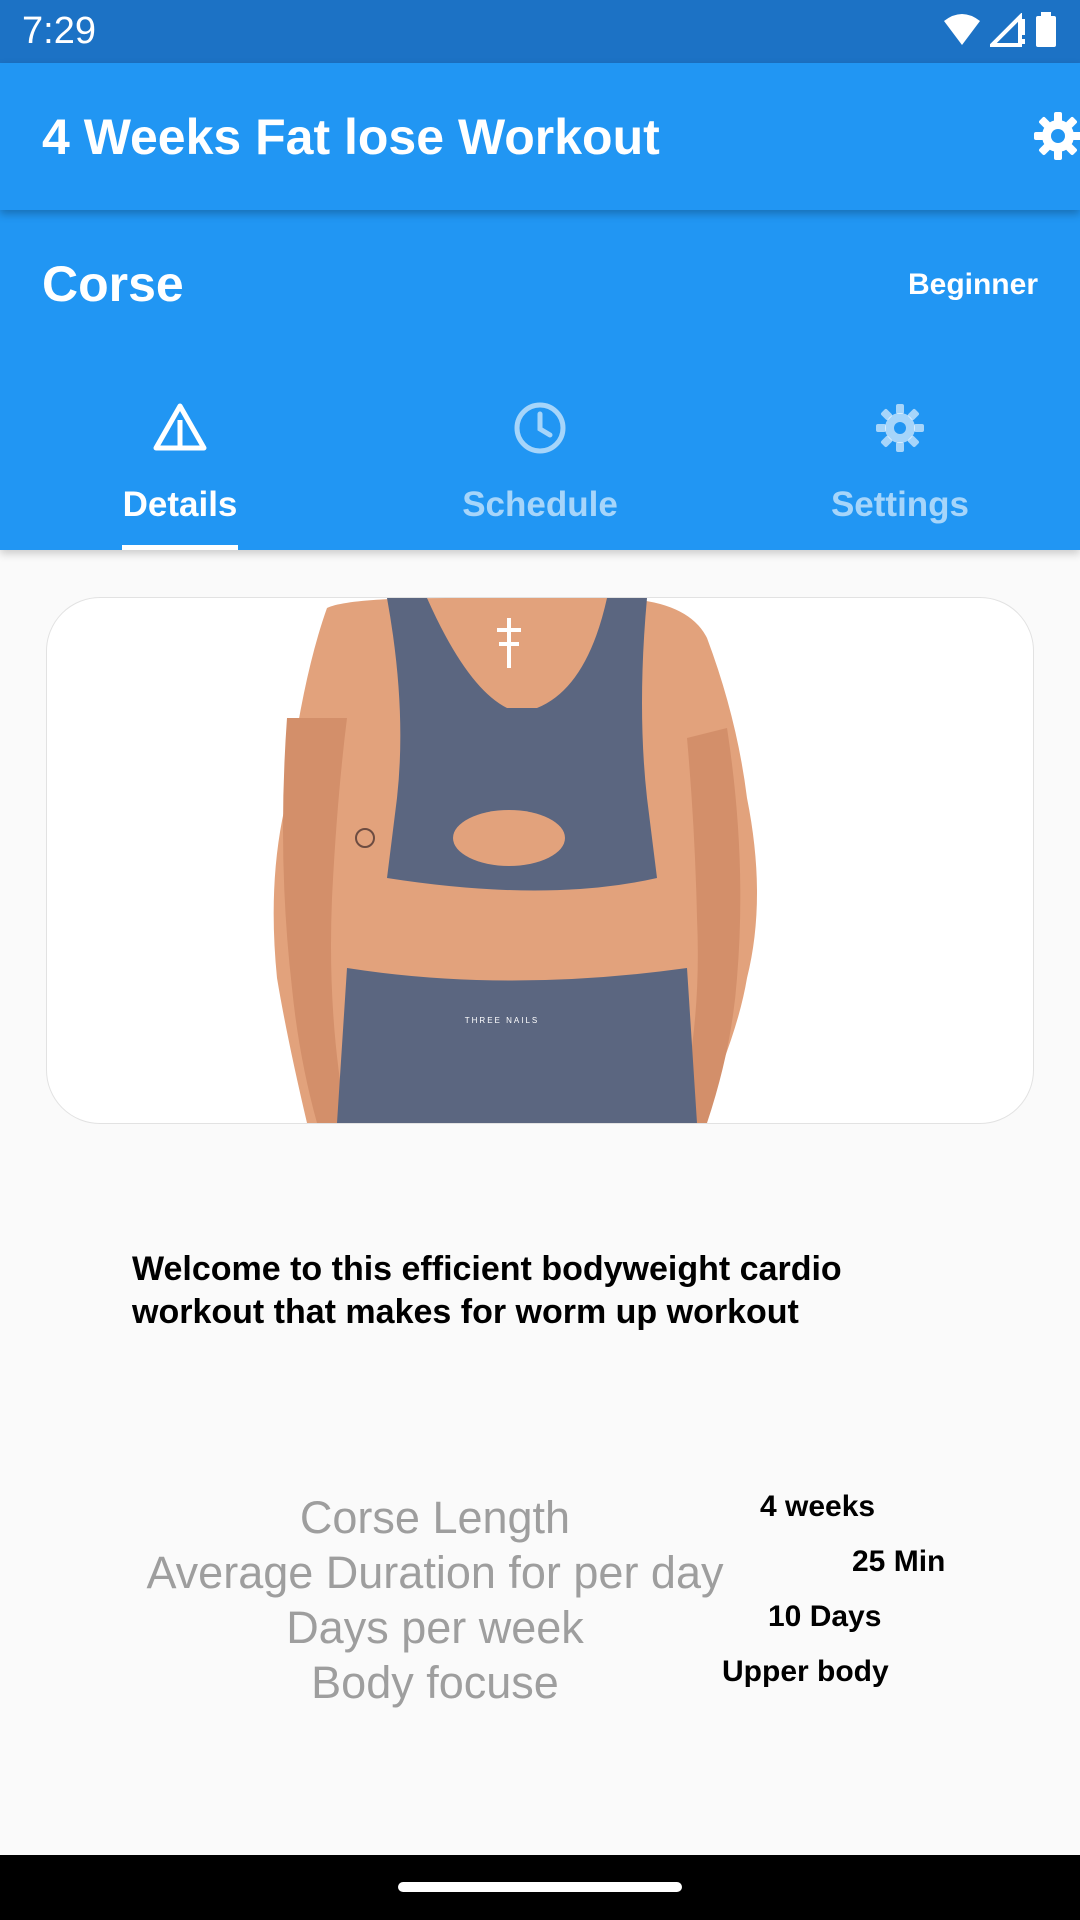  I want to click on tab-details: Details, so click(180, 470).